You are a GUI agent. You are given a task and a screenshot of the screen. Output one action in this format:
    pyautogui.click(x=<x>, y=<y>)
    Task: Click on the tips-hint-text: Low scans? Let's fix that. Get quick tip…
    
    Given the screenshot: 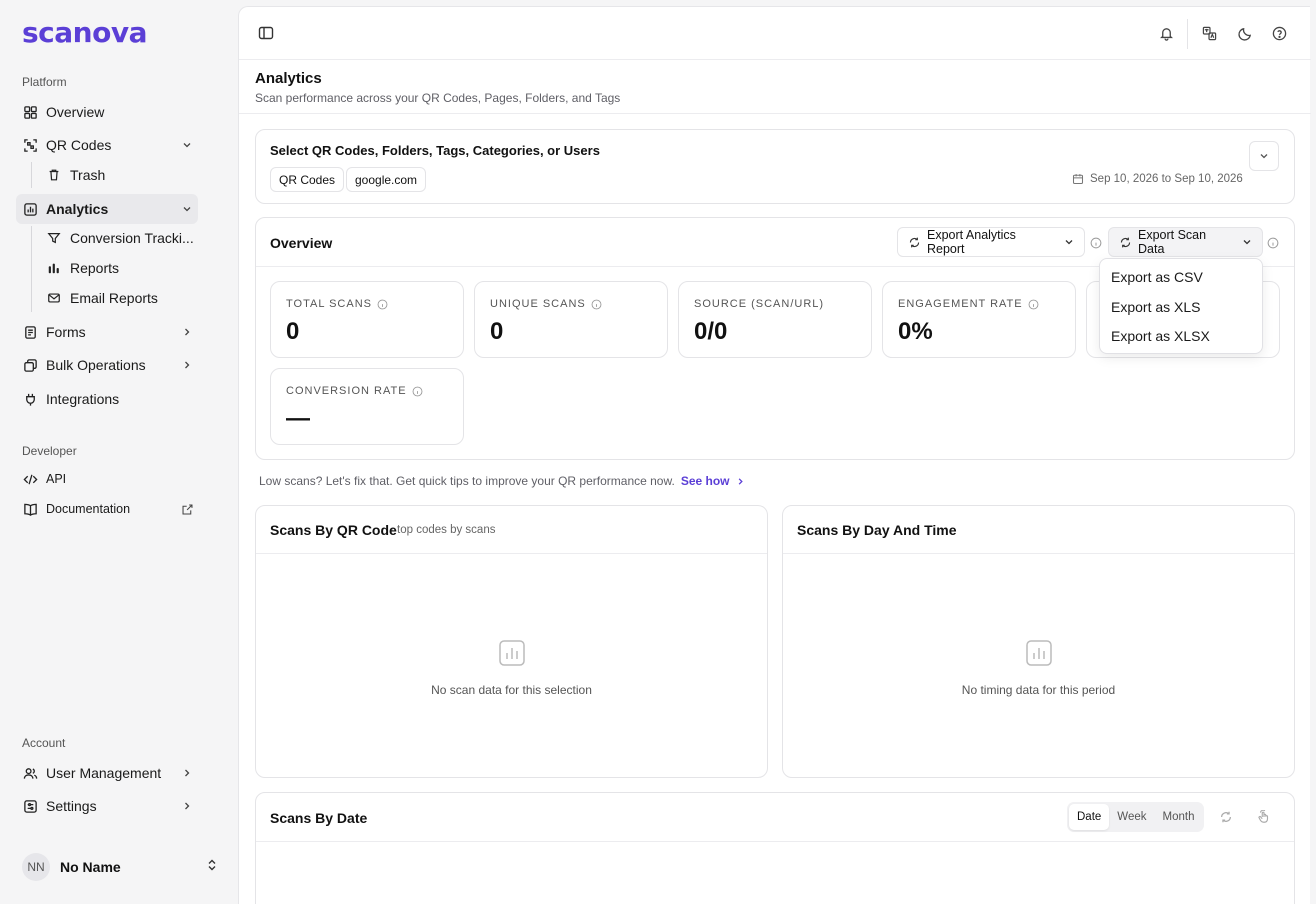 What is the action you would take?
    pyautogui.click(x=467, y=481)
    